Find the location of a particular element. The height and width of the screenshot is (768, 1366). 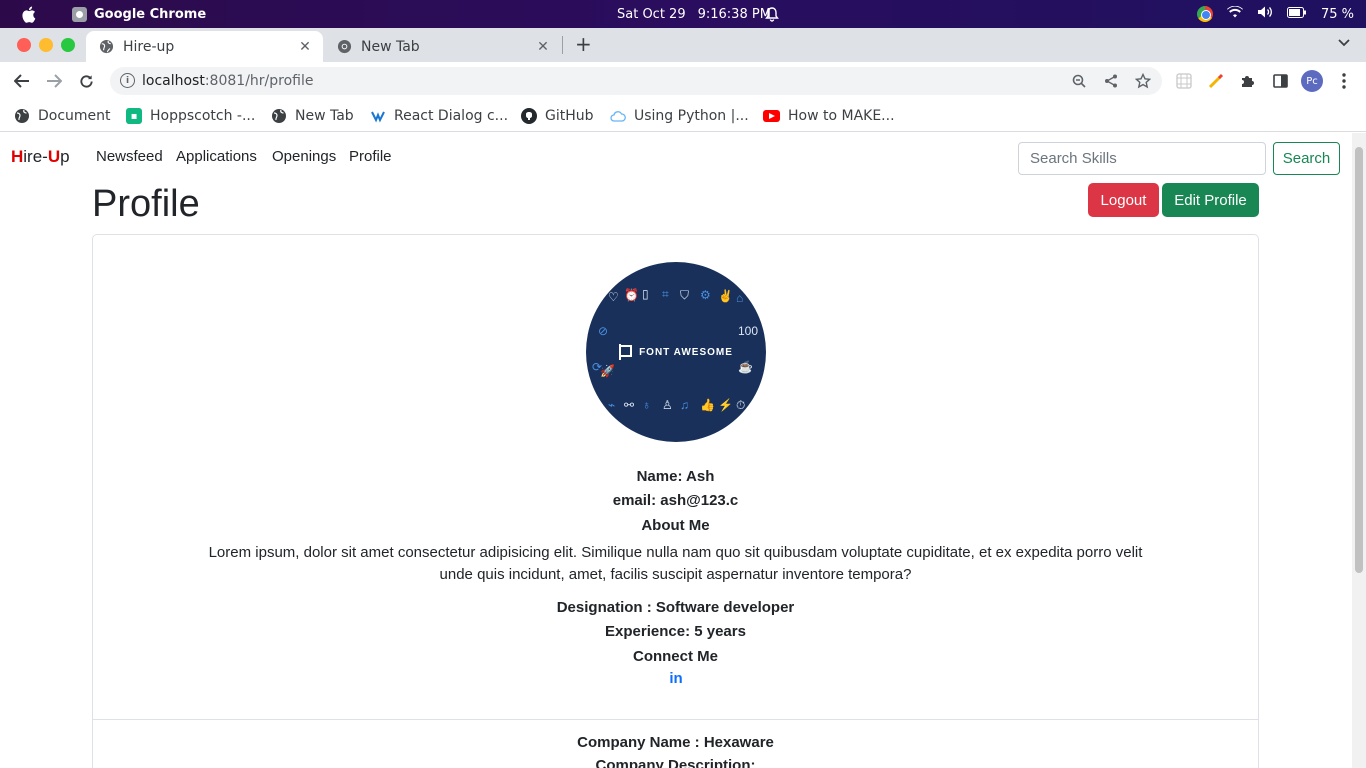

zoom-icon is located at coordinates (1079, 81).